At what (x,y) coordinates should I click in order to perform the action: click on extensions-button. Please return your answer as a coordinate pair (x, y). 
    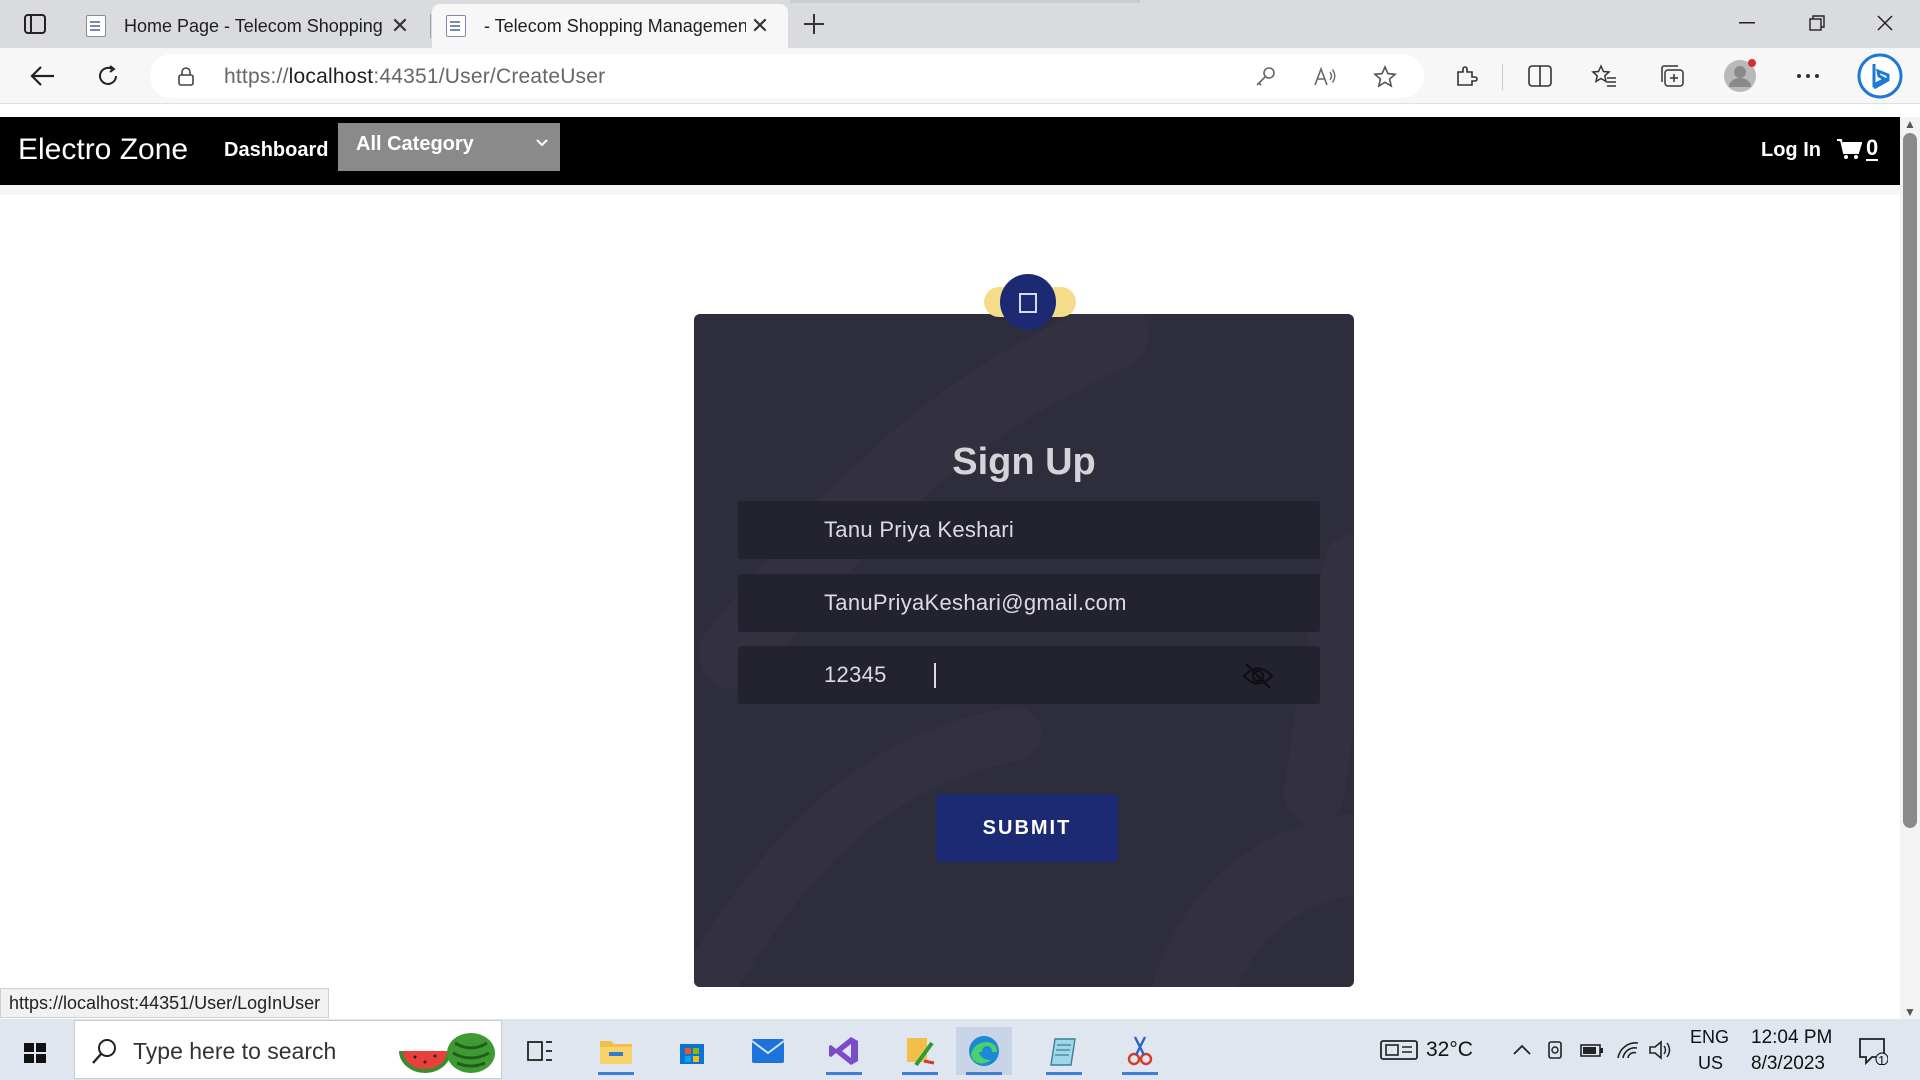
    Looking at the image, I should click on (1466, 76).